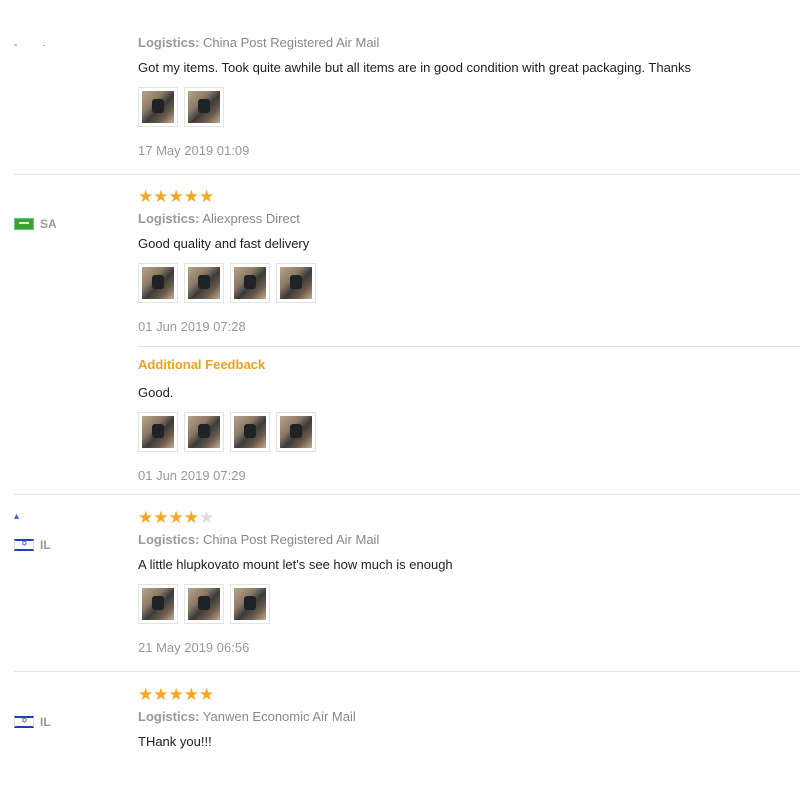 The height and width of the screenshot is (801, 800). What do you see at coordinates (48, 224) in the screenshot?
I see `country-code: SA` at bounding box center [48, 224].